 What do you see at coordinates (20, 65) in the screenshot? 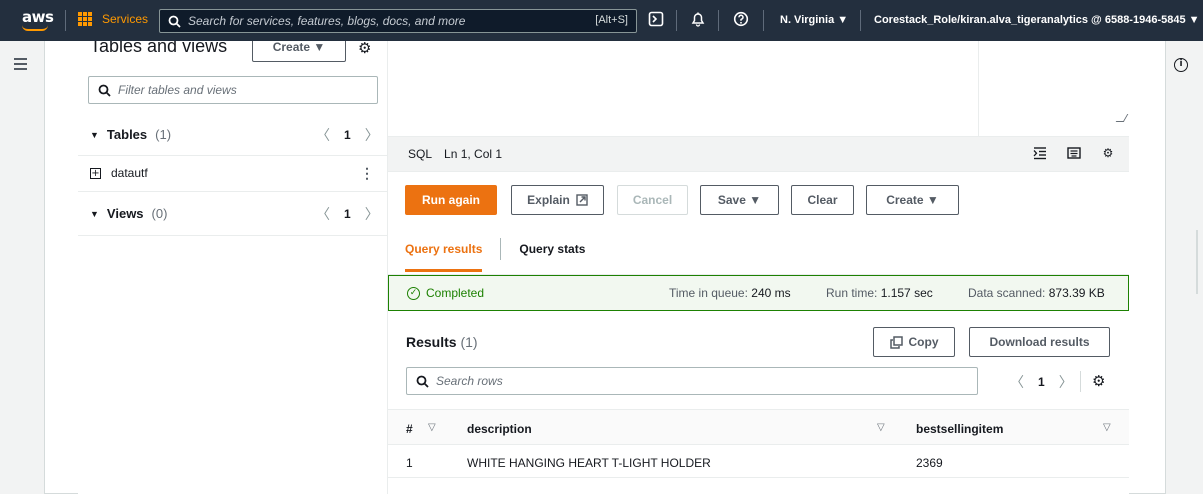
I see `menu-icon` at bounding box center [20, 65].